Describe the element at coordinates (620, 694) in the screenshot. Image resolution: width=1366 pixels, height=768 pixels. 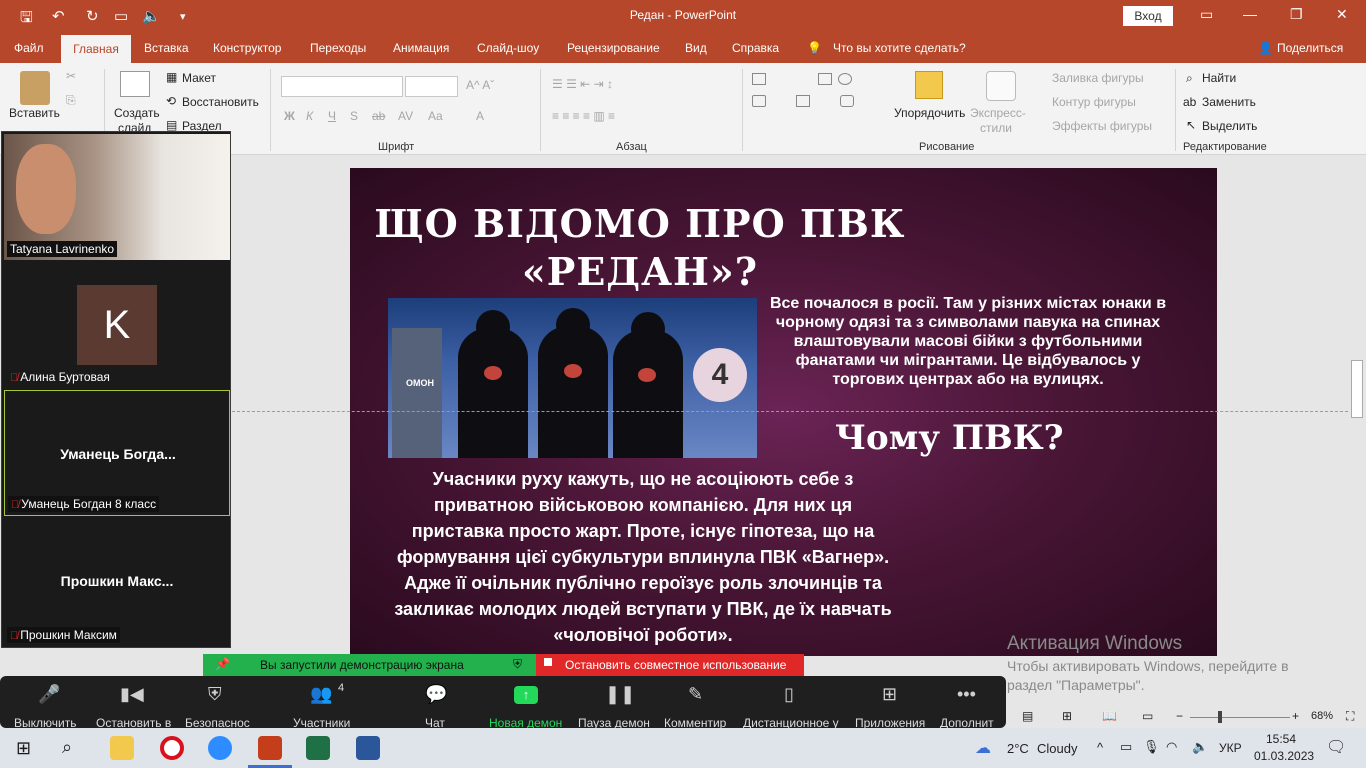
I see `pause-icon: ❚❚` at that location.